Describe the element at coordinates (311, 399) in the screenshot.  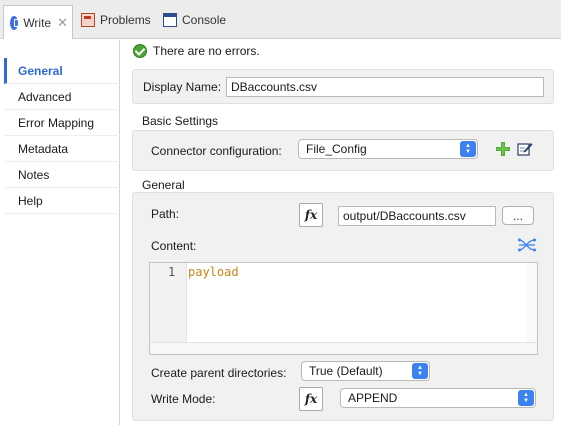
I see `fx-button-write-mode: fx` at that location.